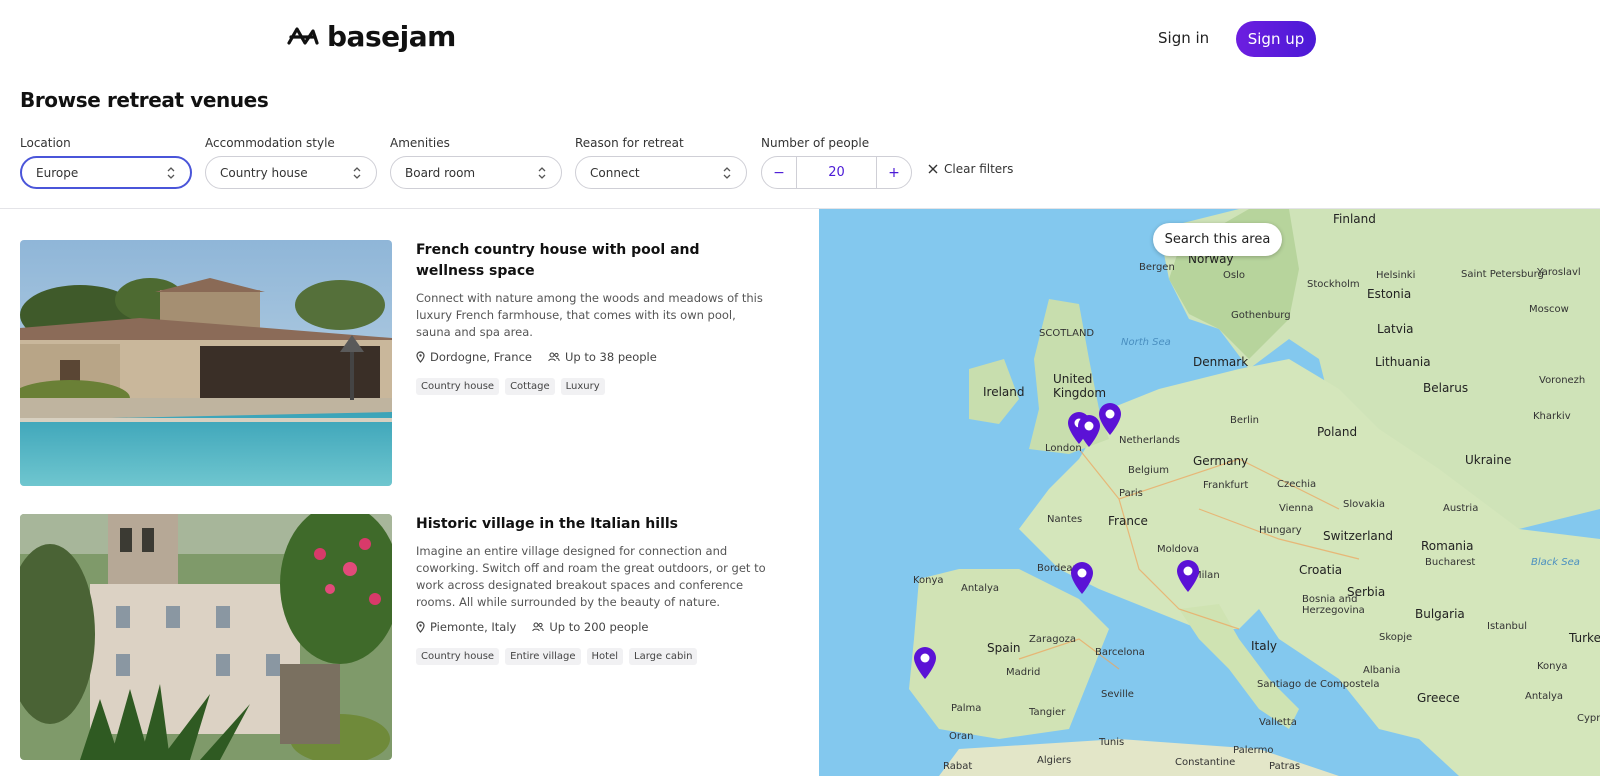 The width and height of the screenshot is (1600, 776). Describe the element at coordinates (420, 143) in the screenshot. I see `amenities-label: Amenities` at that location.